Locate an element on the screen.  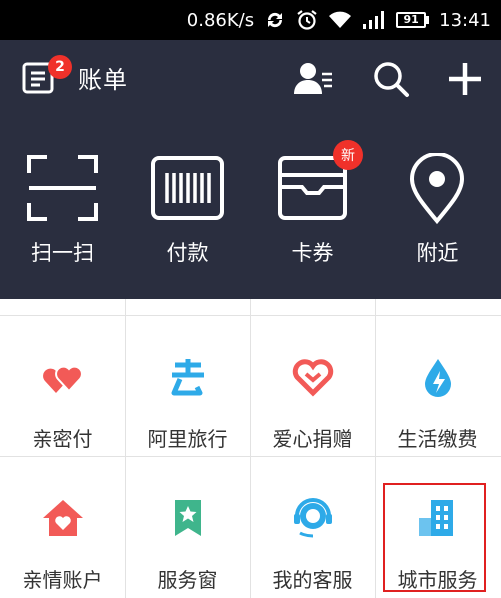
alarm-icon is located at coordinates (307, 20).